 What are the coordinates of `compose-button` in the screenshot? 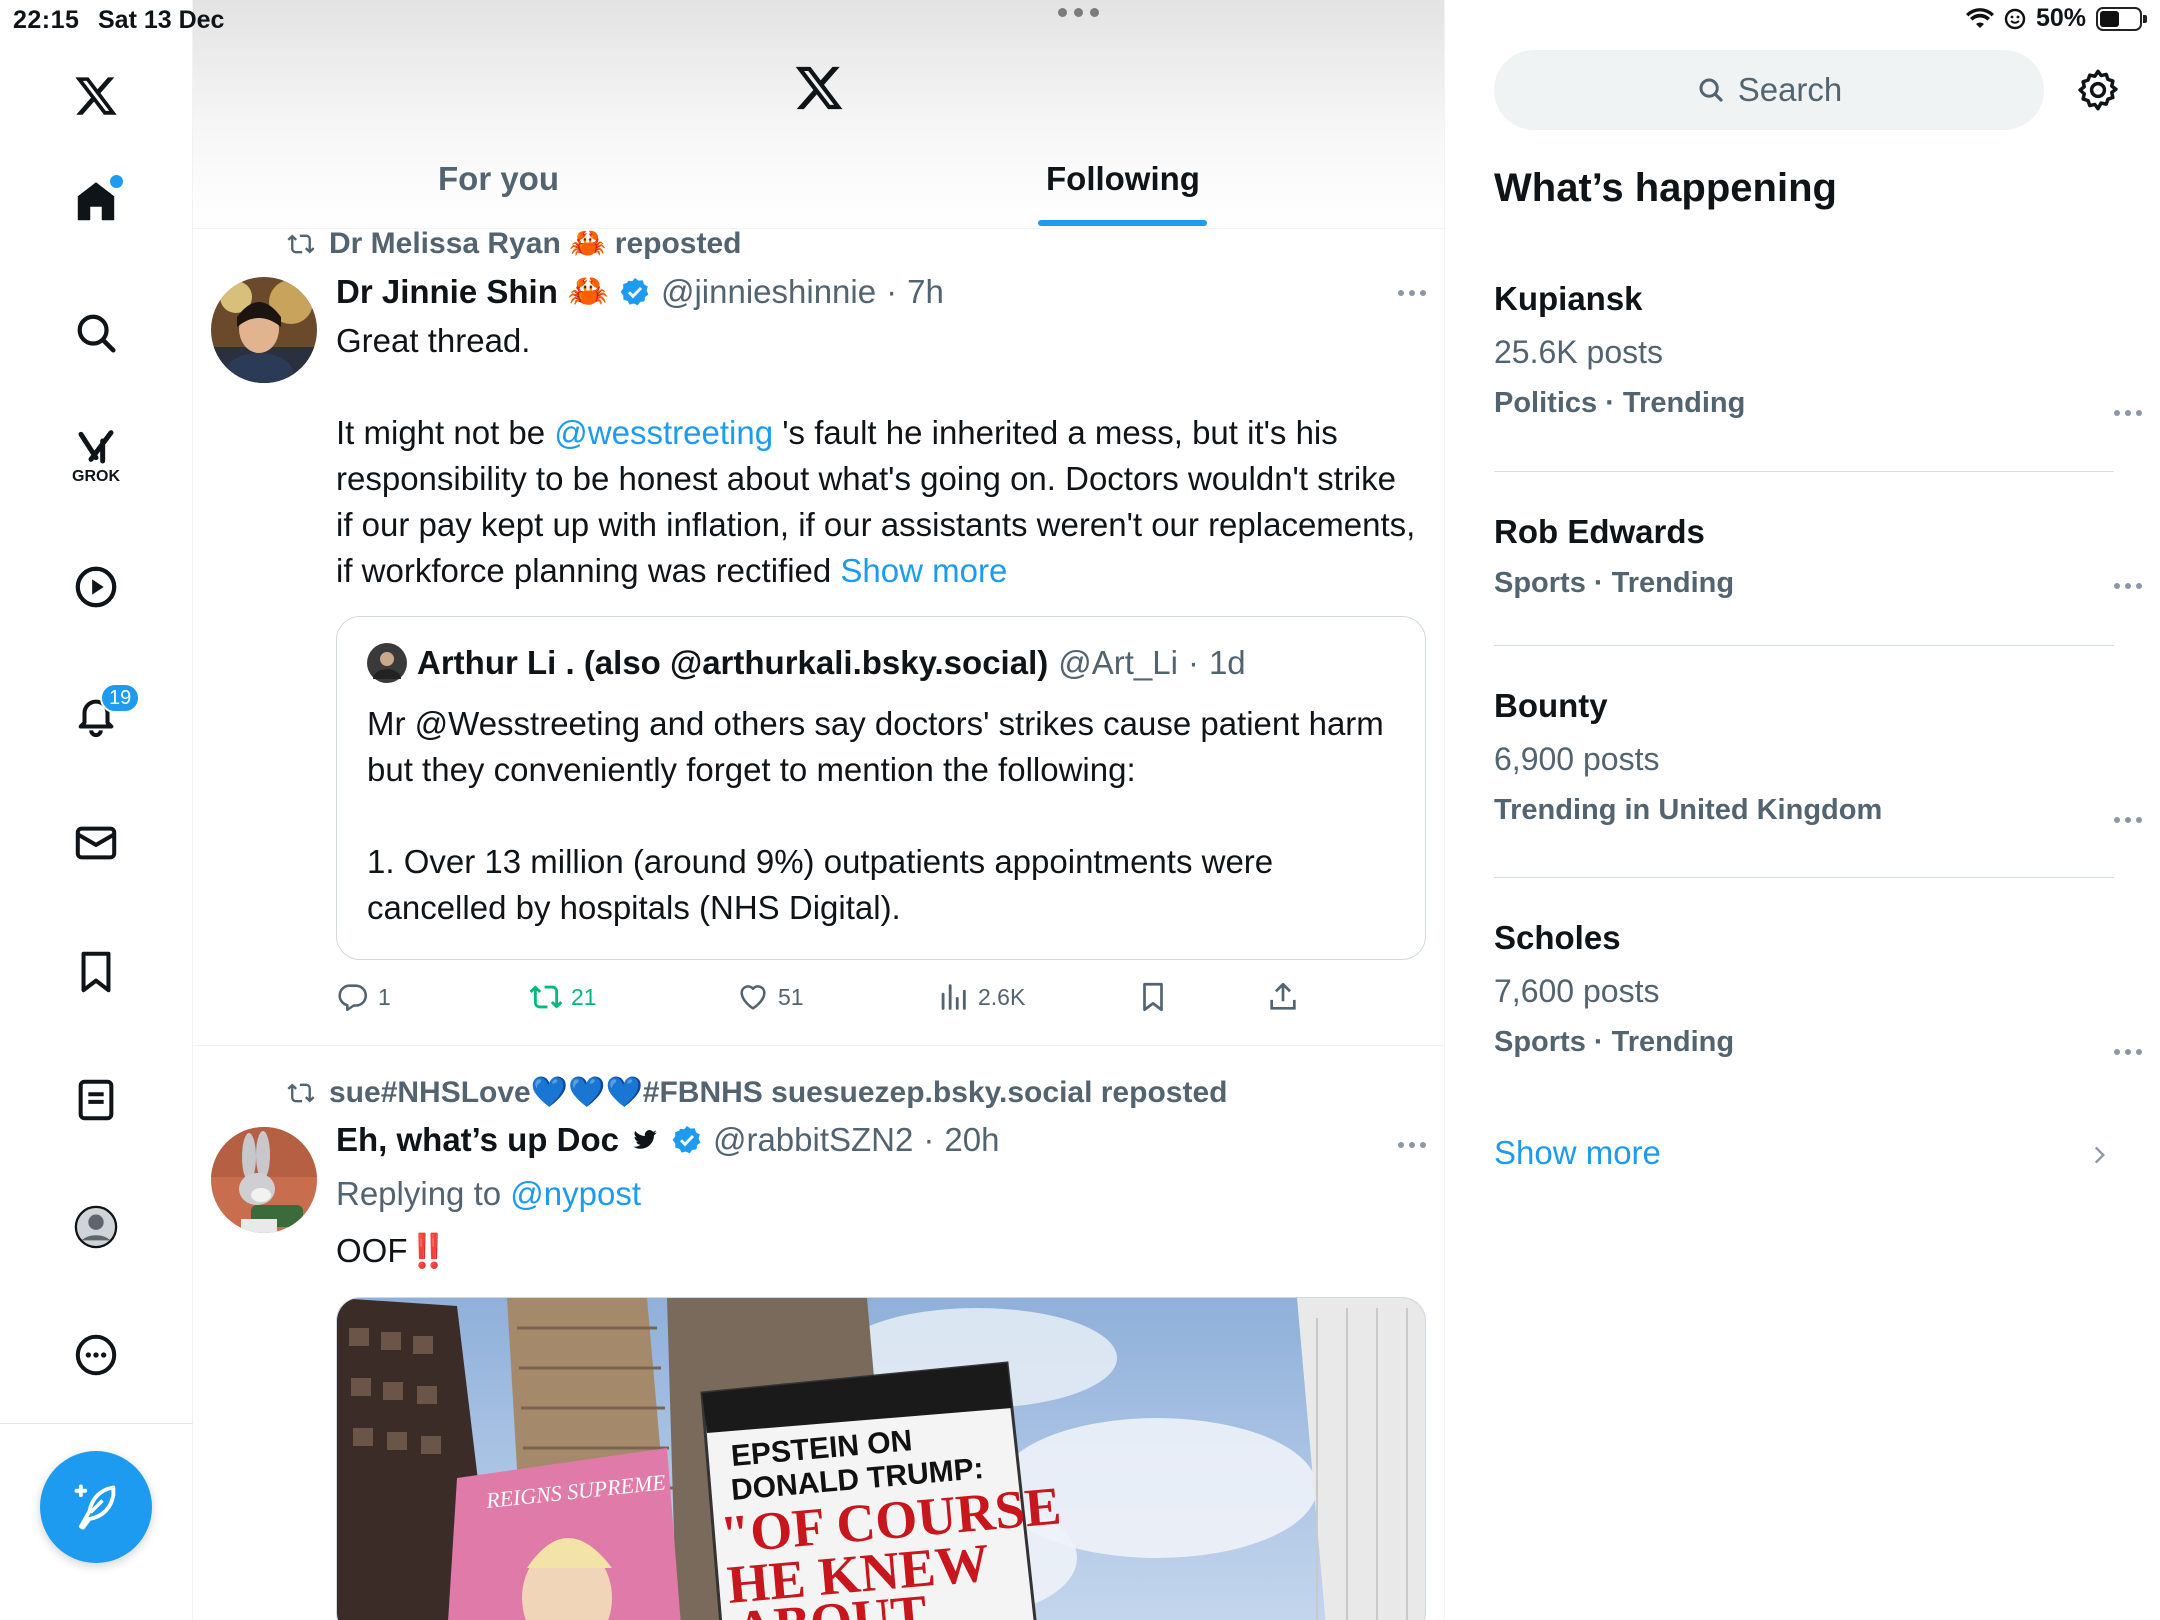 It's located at (96, 1507).